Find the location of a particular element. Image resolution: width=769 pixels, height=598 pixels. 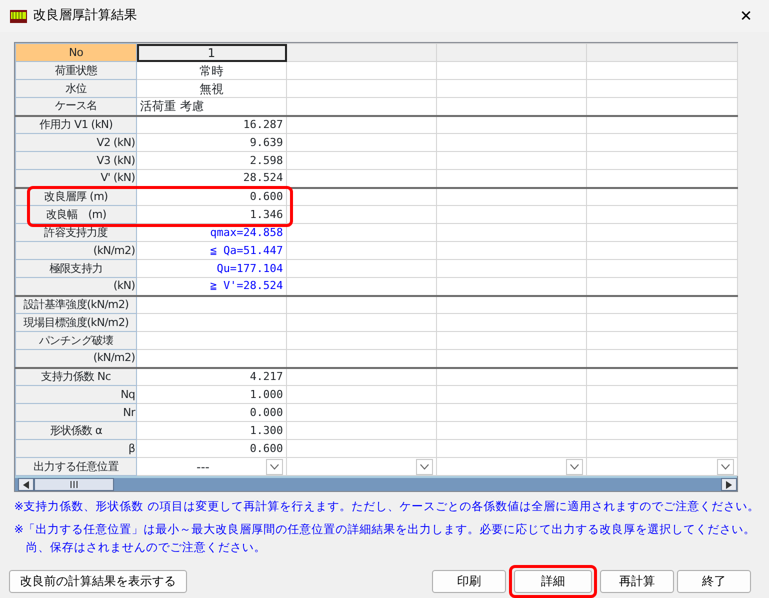

window-title: 改良層厚計算結果 is located at coordinates (85, 16).